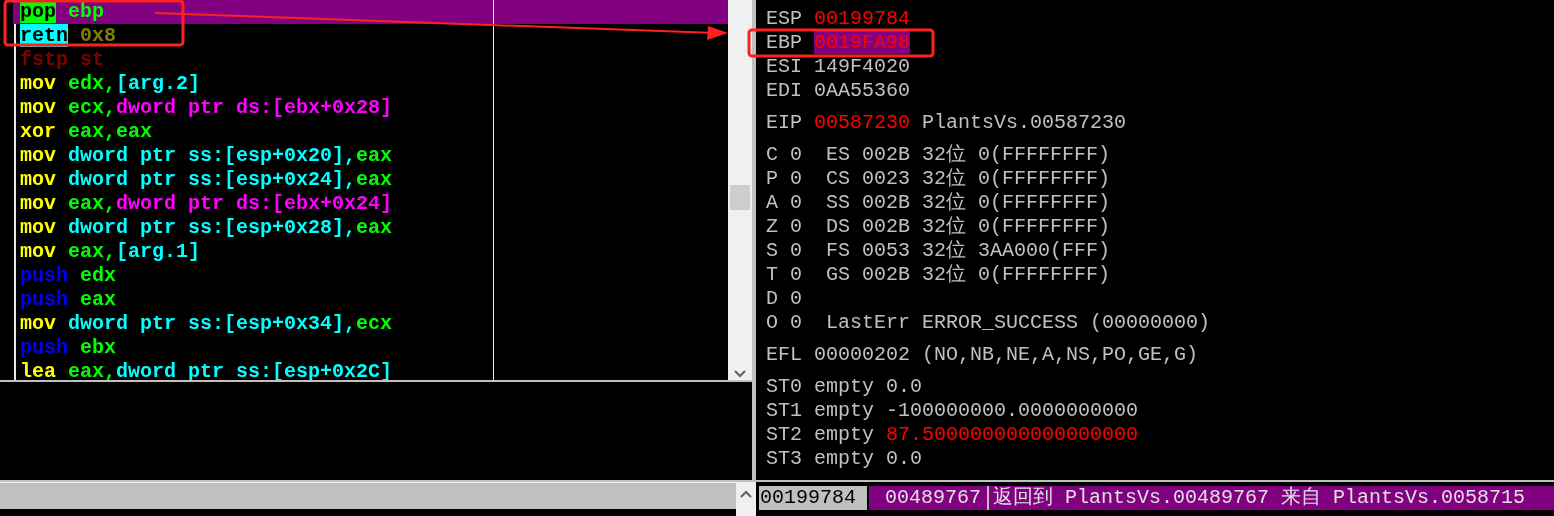 This screenshot has height=516, width=1554. I want to click on stack-comment: 返回到 PlantsVs.00489767 来自 PlantsVs.0058715, so click(1271, 498).